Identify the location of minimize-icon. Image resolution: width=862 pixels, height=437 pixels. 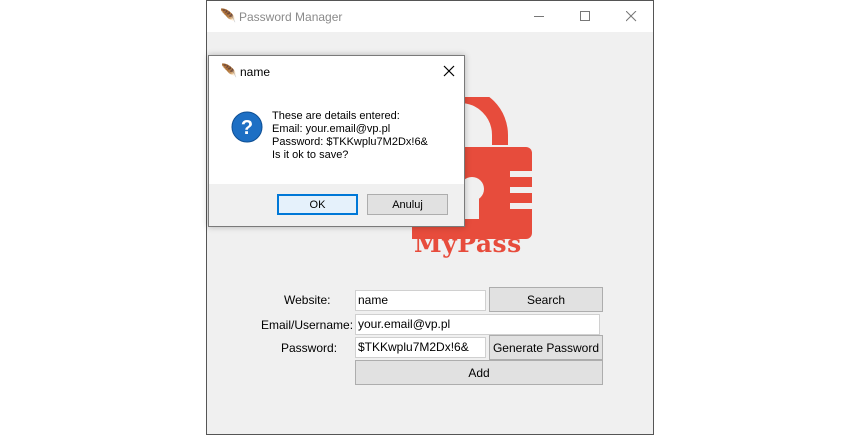
(538, 16).